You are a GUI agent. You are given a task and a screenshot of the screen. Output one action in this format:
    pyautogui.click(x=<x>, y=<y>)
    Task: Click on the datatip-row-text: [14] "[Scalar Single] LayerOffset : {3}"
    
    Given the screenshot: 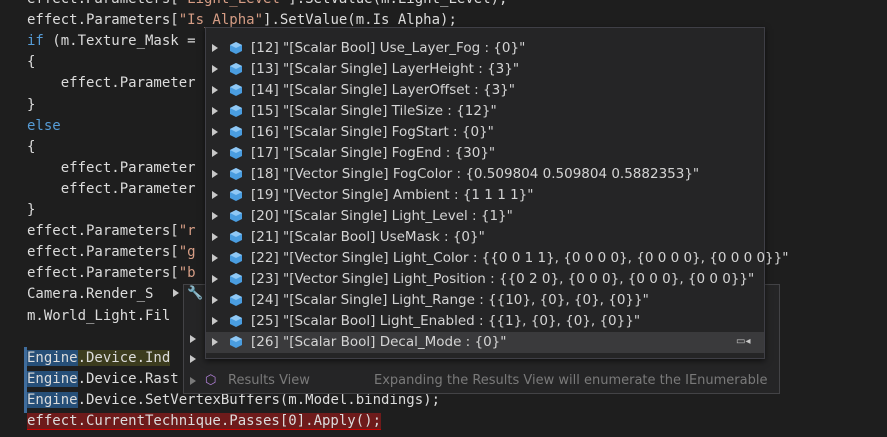 What is the action you would take?
    pyautogui.click(x=383, y=90)
    